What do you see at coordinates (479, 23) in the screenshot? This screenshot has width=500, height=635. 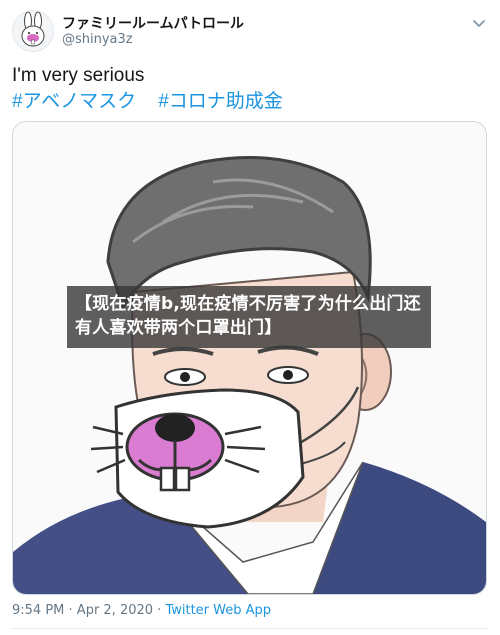 I see `chevron-down-icon` at bounding box center [479, 23].